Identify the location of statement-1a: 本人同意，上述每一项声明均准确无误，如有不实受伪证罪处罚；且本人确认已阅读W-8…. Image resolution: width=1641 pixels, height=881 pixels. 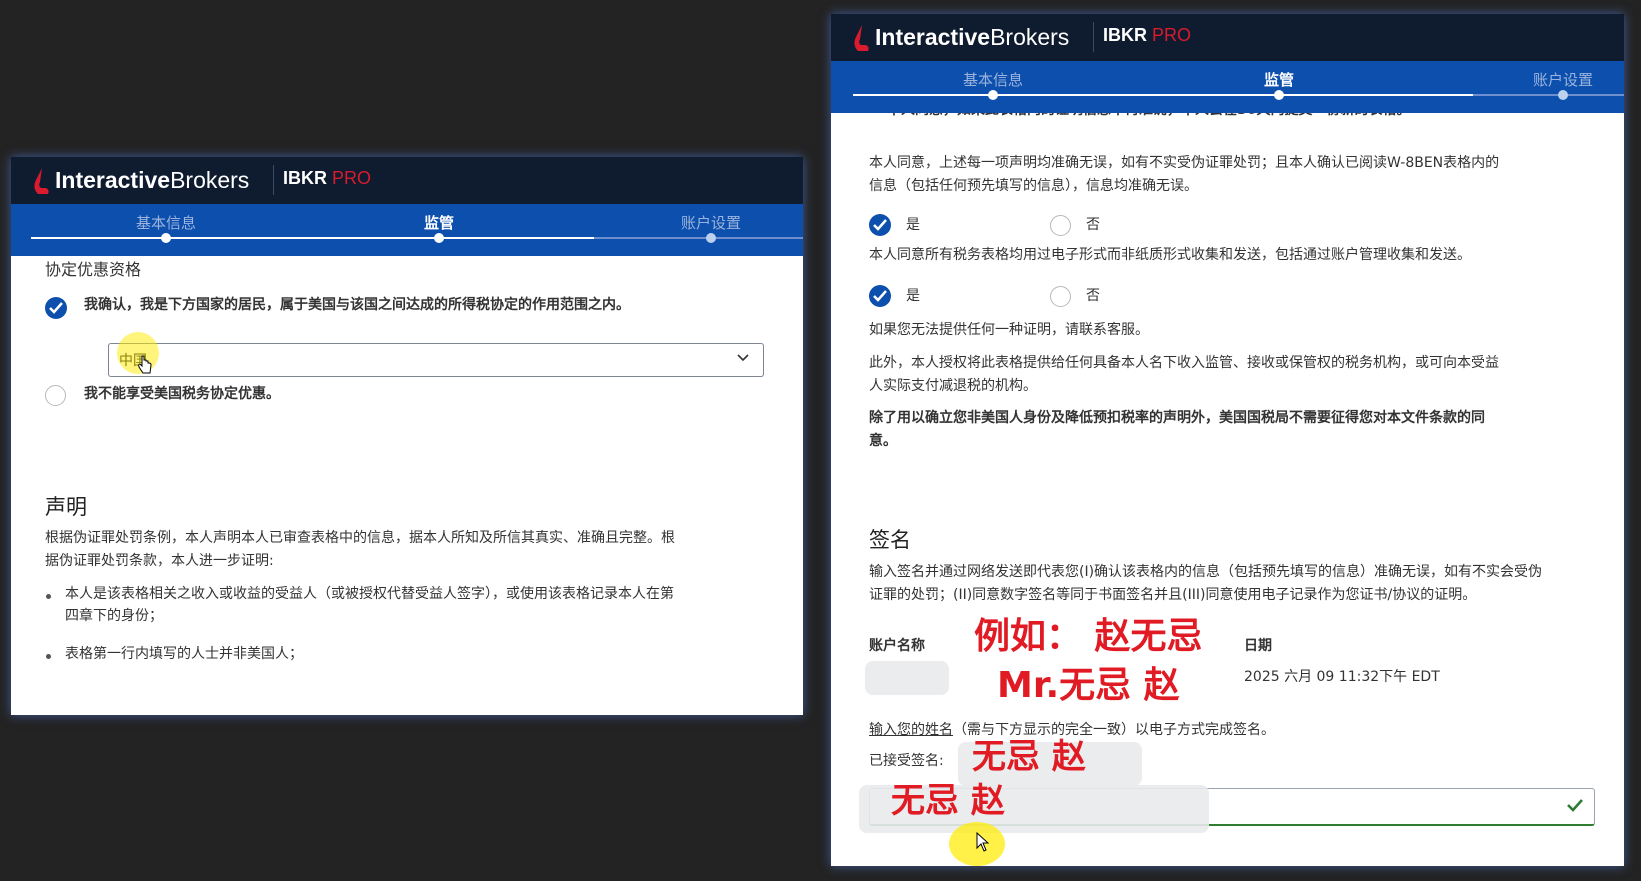
(1184, 163).